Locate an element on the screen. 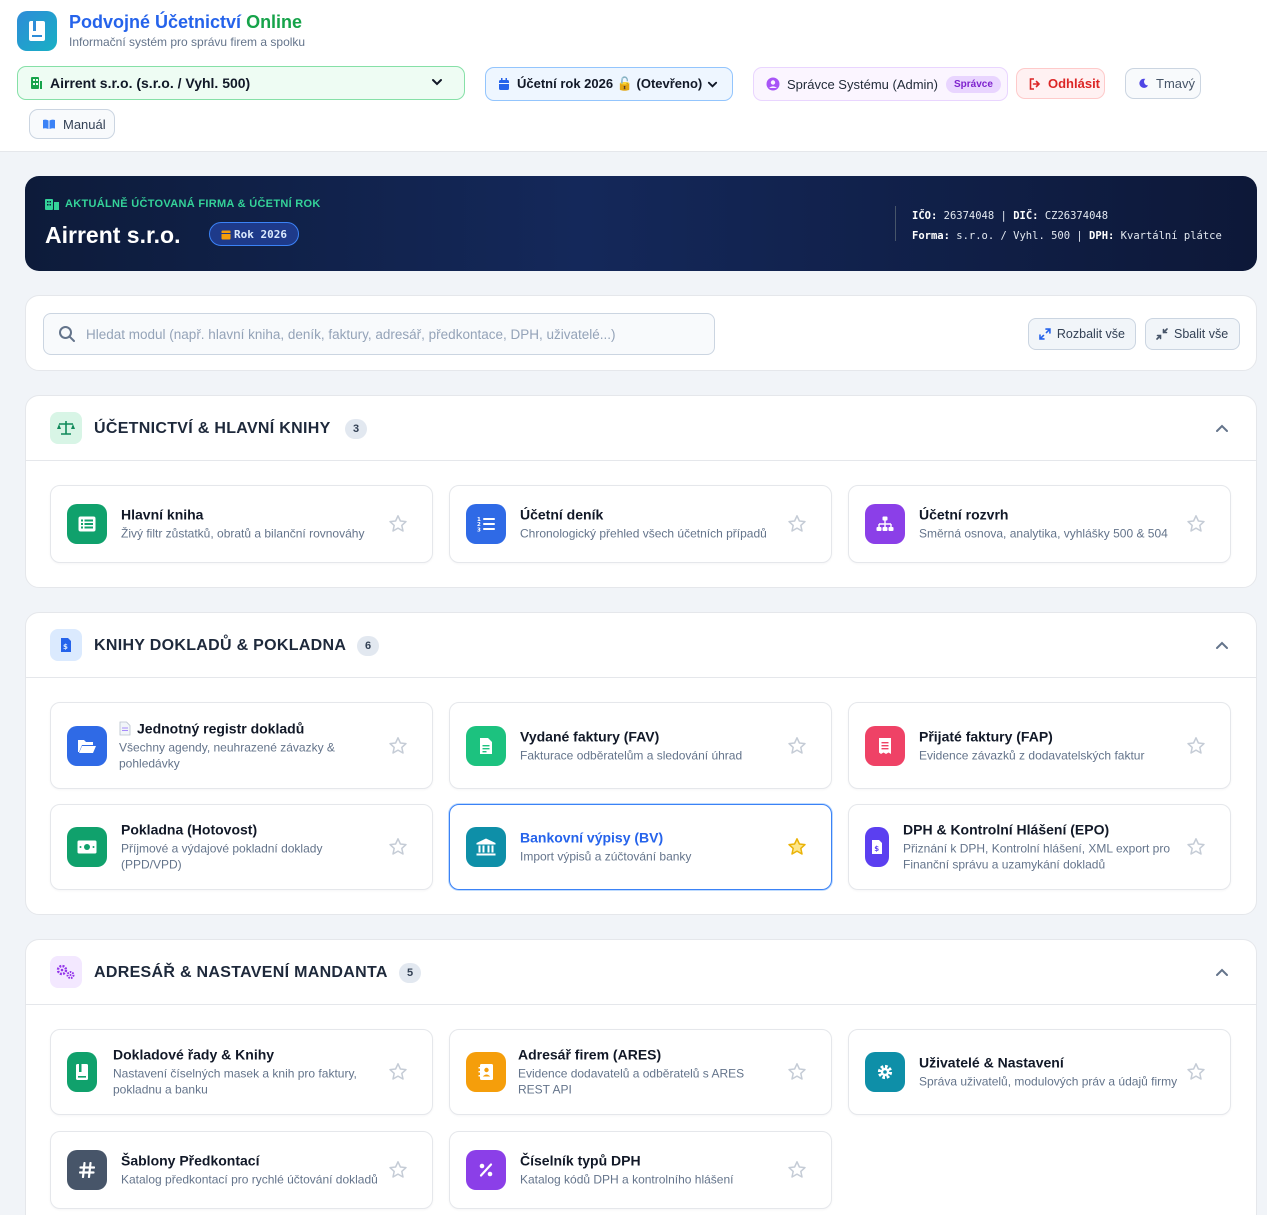  table-list-icon is located at coordinates (87, 524).